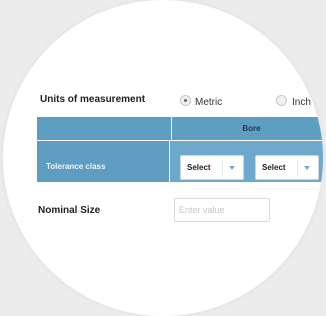 Image resolution: width=326 pixels, height=316 pixels. I want to click on units-of-measurement-label: Units of measurement, so click(93, 99).